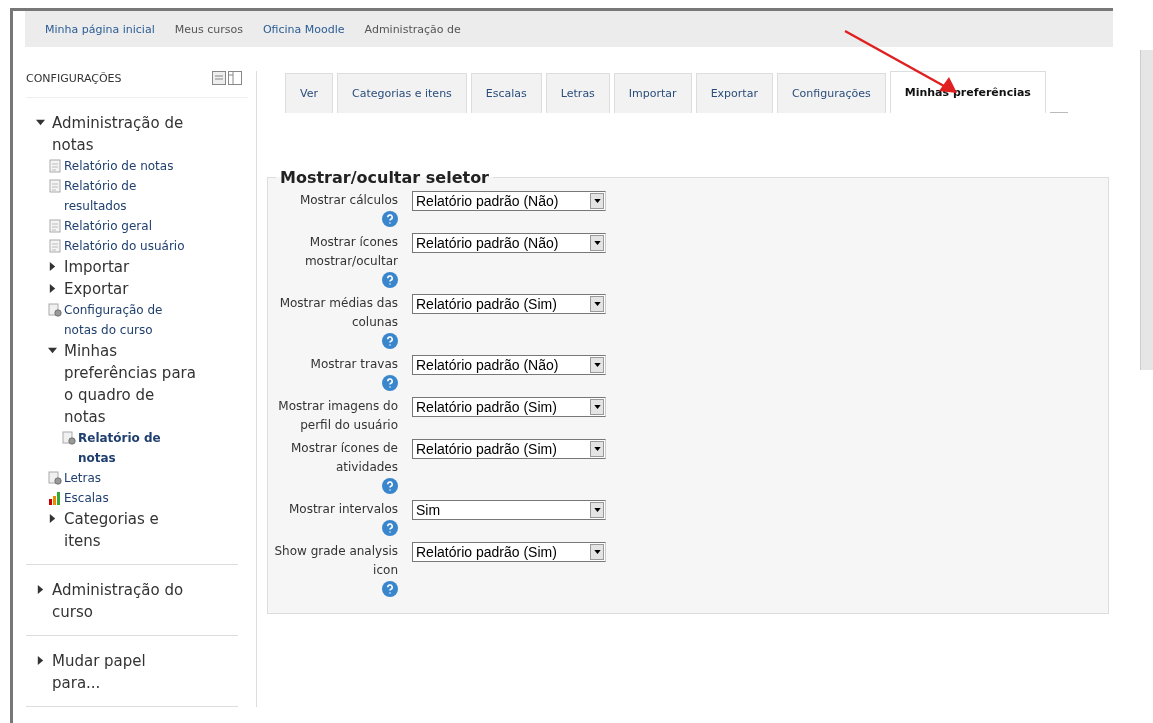  Describe the element at coordinates (129, 384) in the screenshot. I see `tree-branch: Minhas preferências para o quadro de notas` at that location.